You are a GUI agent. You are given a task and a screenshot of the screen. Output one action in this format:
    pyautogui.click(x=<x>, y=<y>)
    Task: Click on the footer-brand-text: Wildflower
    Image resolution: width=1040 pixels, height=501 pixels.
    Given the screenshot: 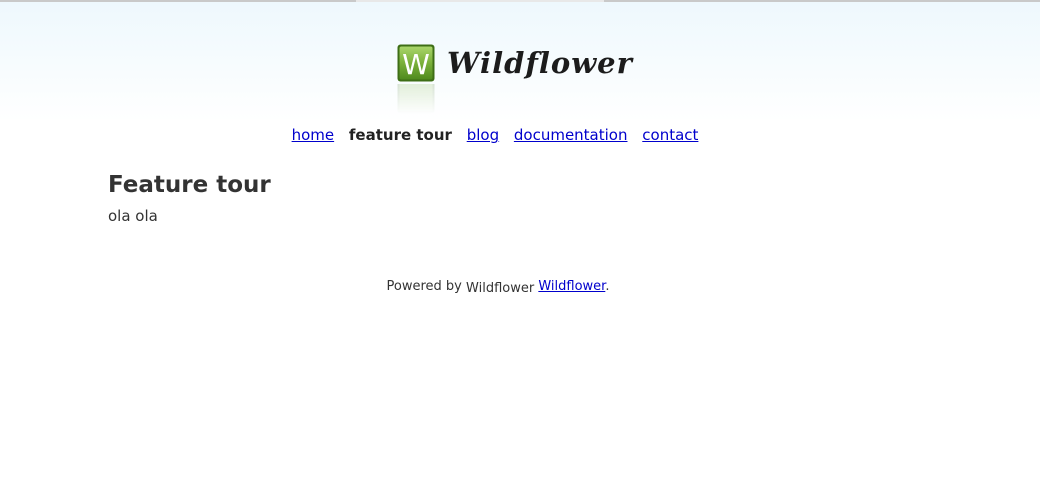 What is the action you would take?
    pyautogui.click(x=500, y=288)
    